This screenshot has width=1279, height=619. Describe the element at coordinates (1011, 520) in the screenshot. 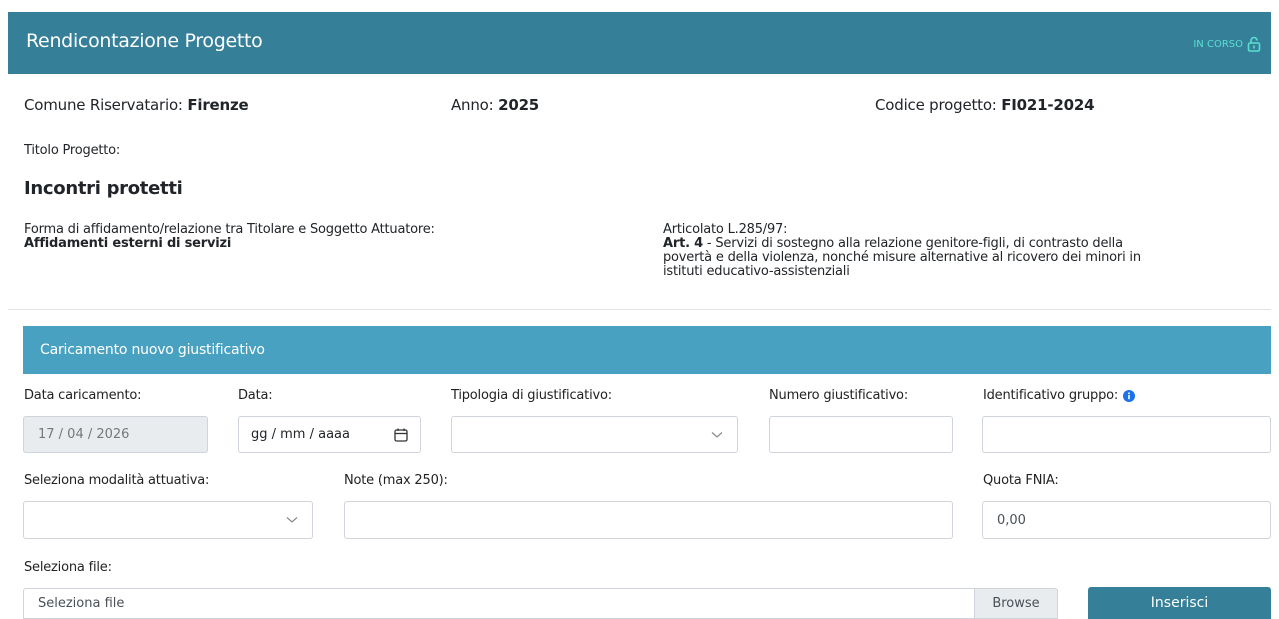

I see `quota-value: 0,00` at that location.